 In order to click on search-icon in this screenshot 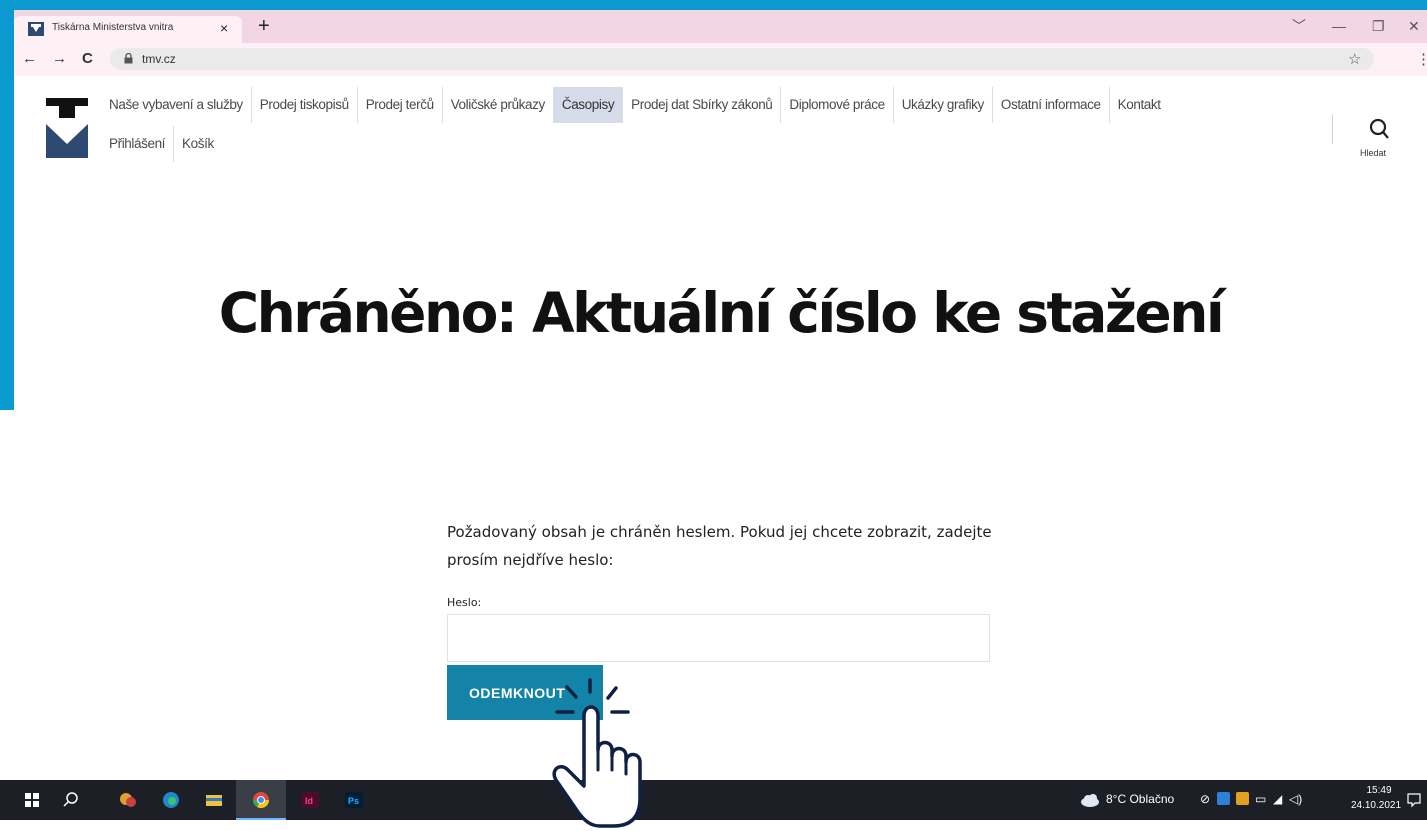, I will do `click(1379, 129)`.